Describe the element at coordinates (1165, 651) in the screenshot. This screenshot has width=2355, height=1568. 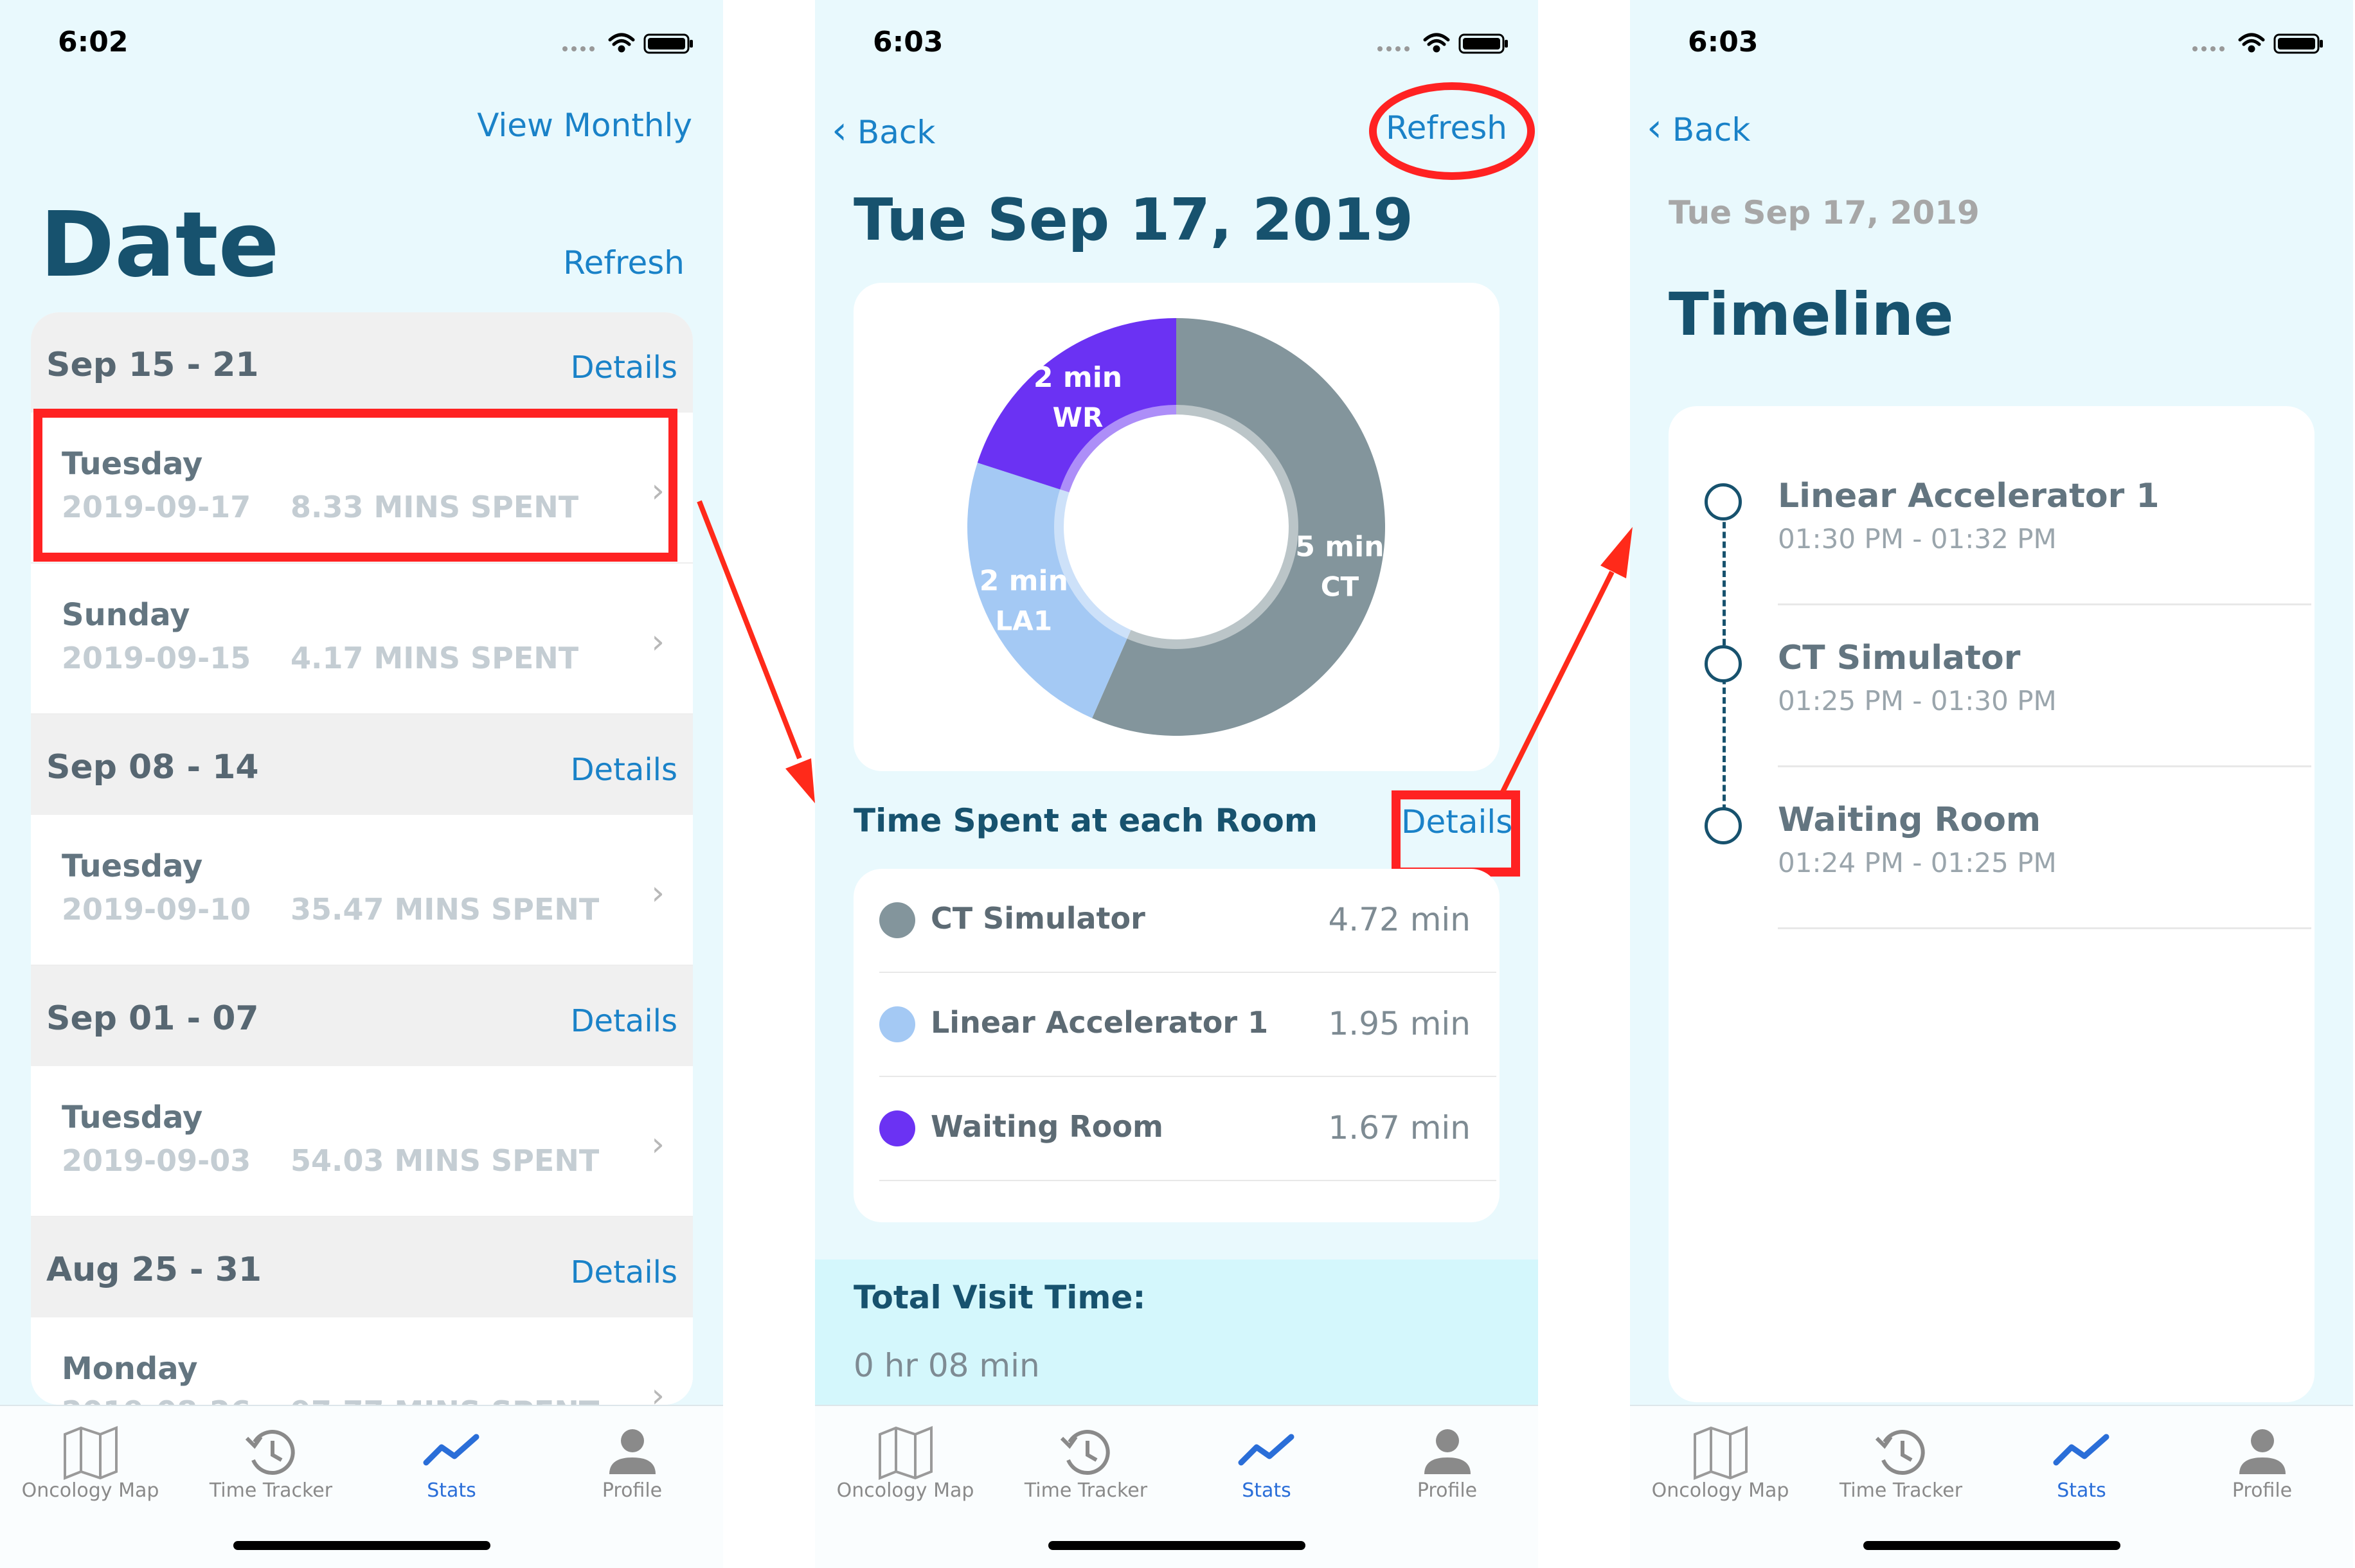
I see `annotation-arrows` at that location.